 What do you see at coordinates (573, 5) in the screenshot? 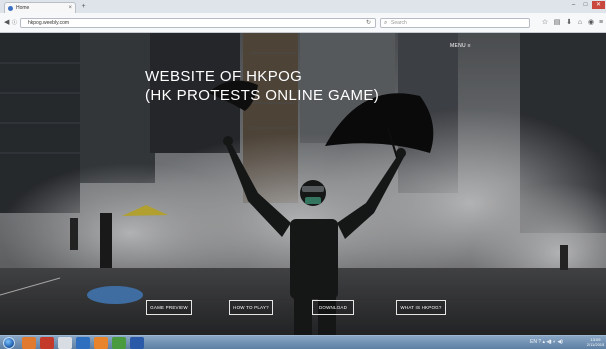
I see `minimize-button: –` at bounding box center [573, 5].